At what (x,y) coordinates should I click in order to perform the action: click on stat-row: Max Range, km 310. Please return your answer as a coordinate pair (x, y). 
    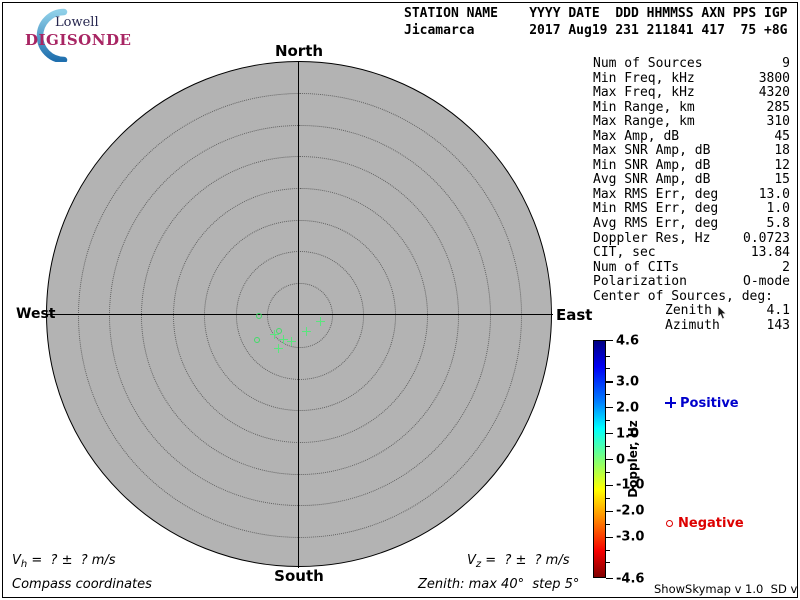
    Looking at the image, I should click on (691, 122).